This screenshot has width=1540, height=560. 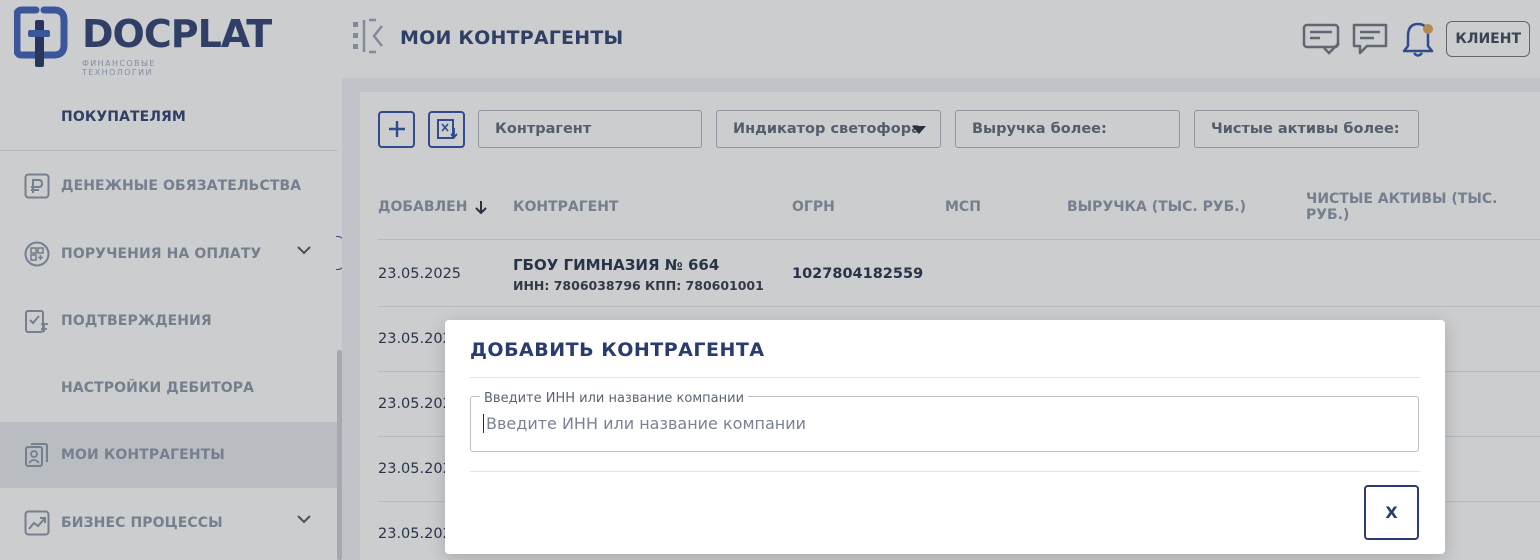 I want to click on inn-search-field: Введите ИНН или название компании, so click(x=944, y=421).